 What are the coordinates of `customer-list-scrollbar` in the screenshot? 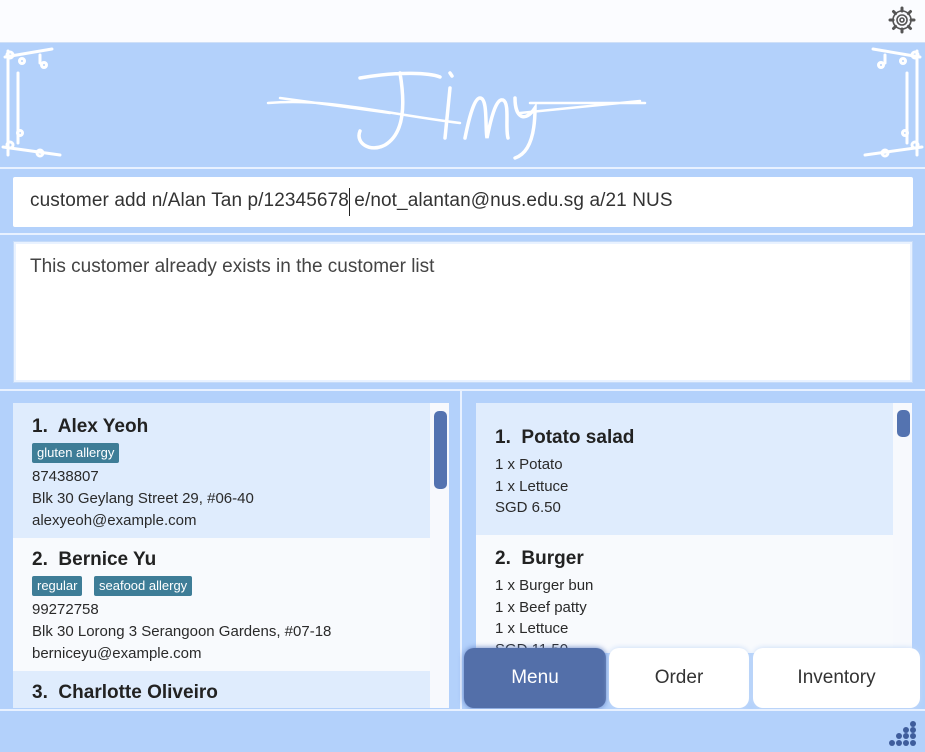 It's located at (440, 450).